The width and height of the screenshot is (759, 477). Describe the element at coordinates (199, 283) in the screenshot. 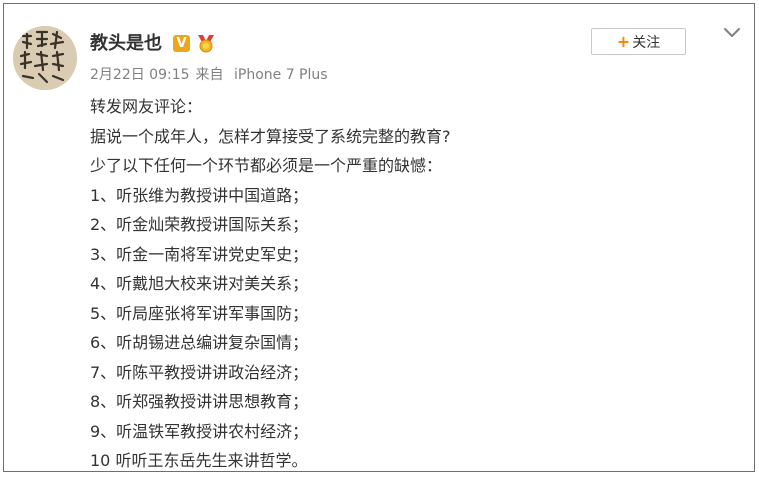

I see `content-line: 4、听戴旭大校来讲对美关系；` at that location.